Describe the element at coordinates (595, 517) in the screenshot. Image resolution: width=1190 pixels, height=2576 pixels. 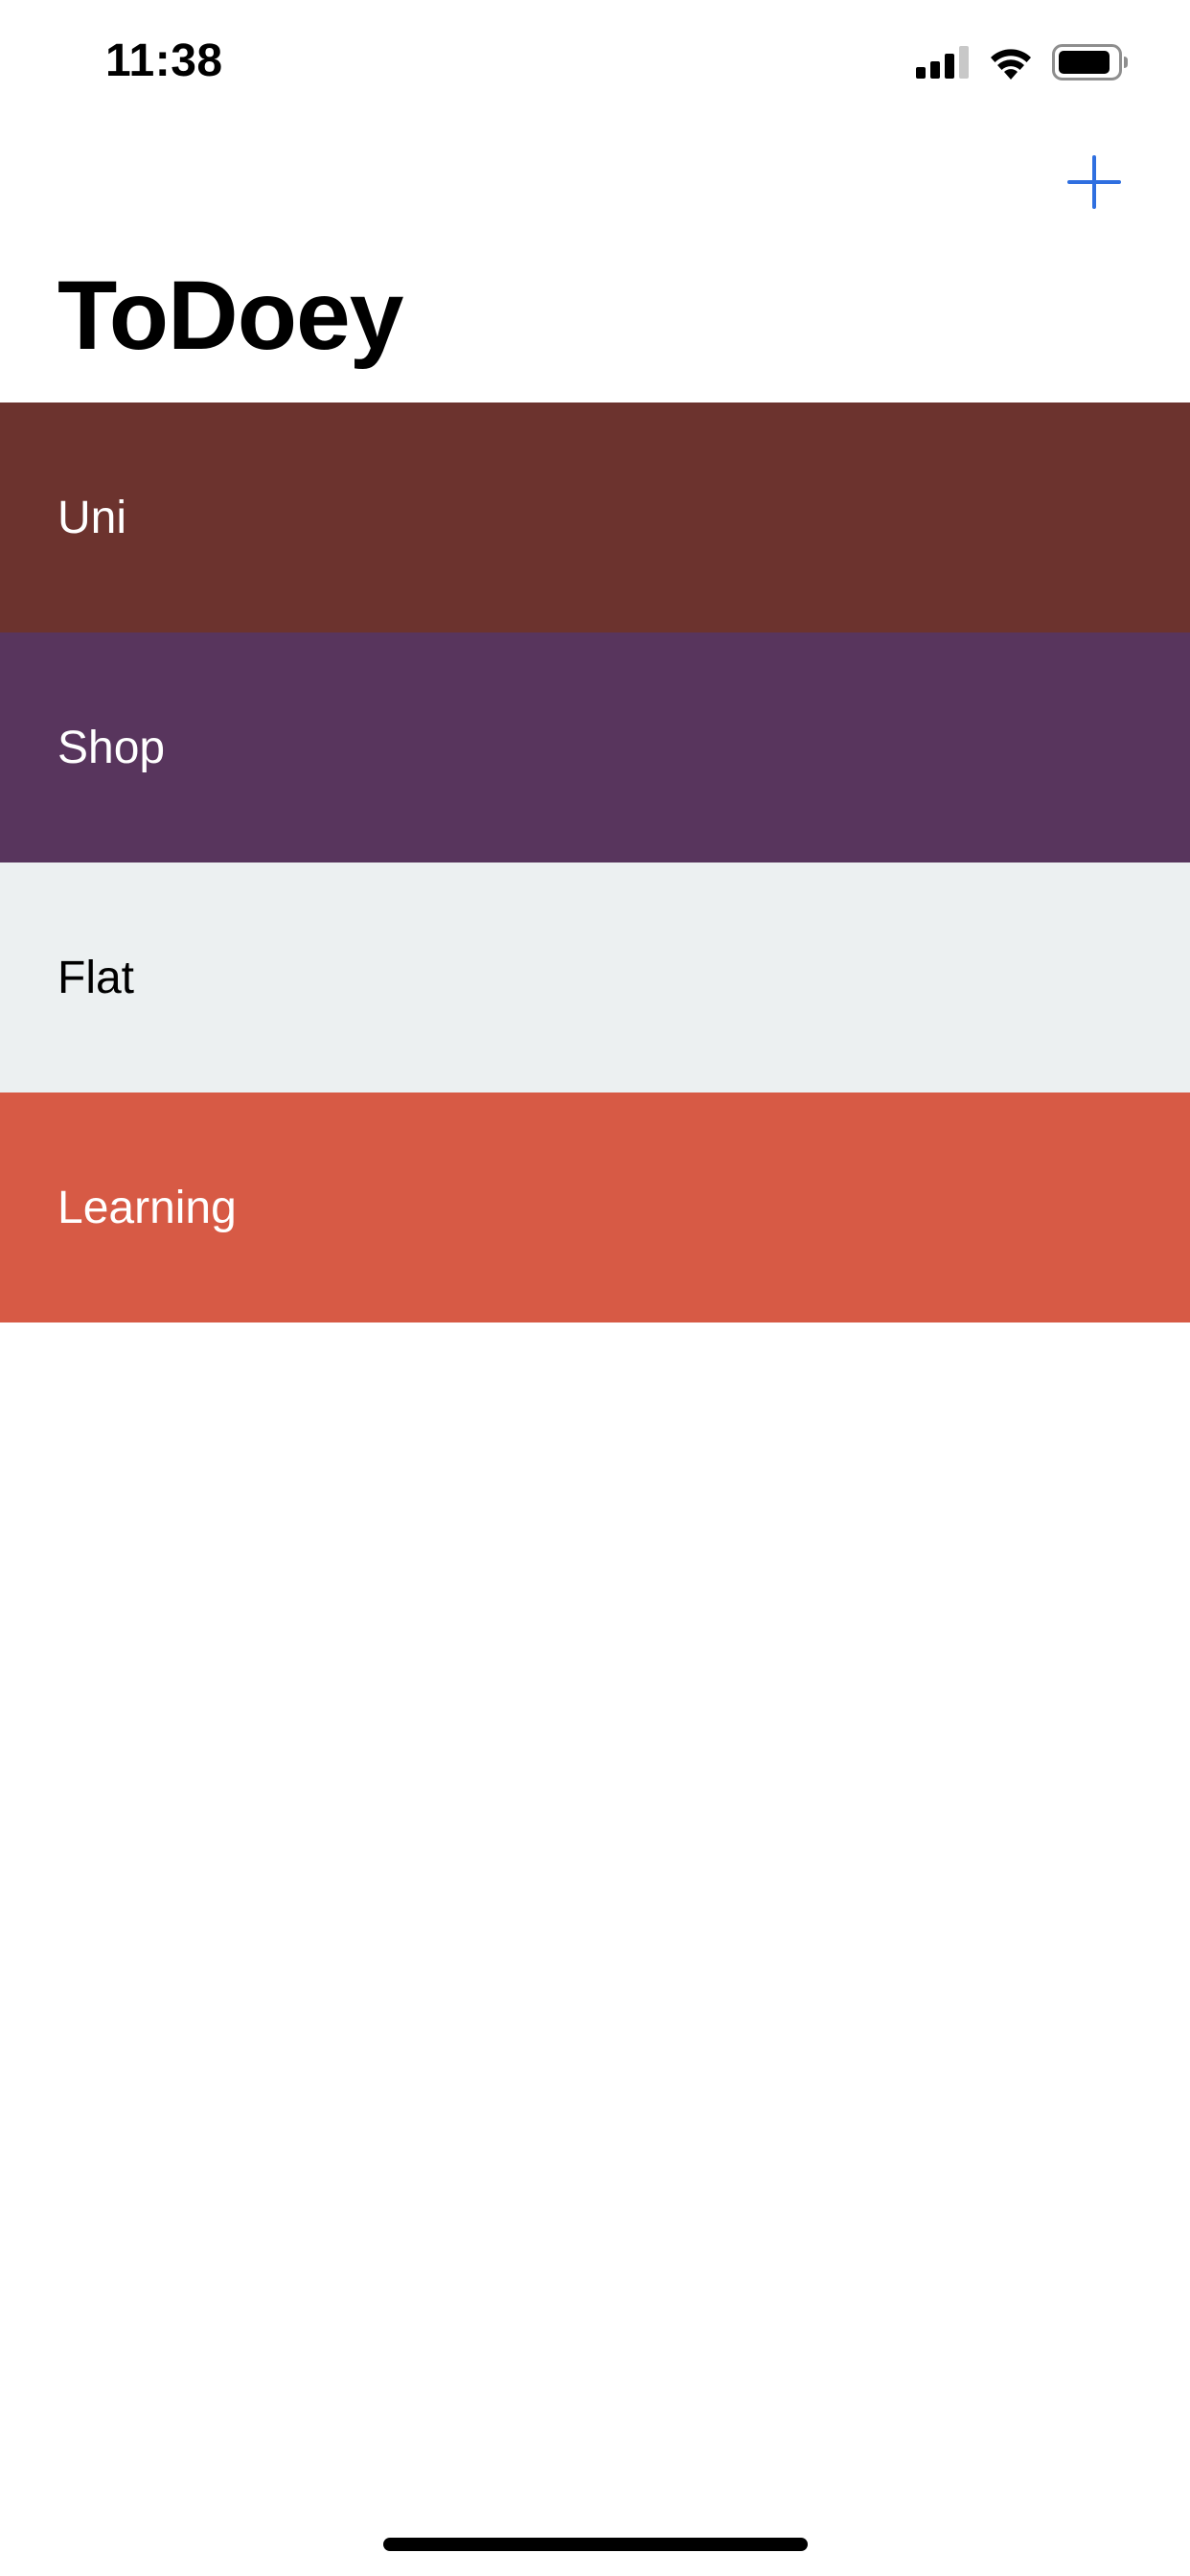
I see `category-row-uni: Uni` at that location.